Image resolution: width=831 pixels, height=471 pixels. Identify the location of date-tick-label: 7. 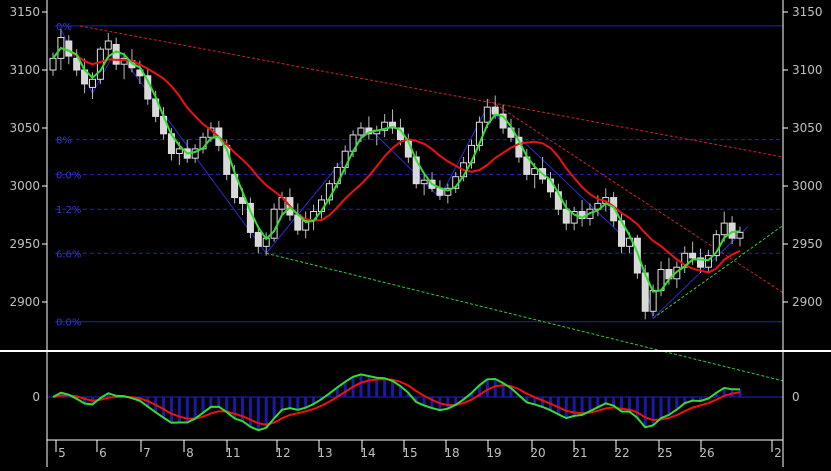
(147, 453).